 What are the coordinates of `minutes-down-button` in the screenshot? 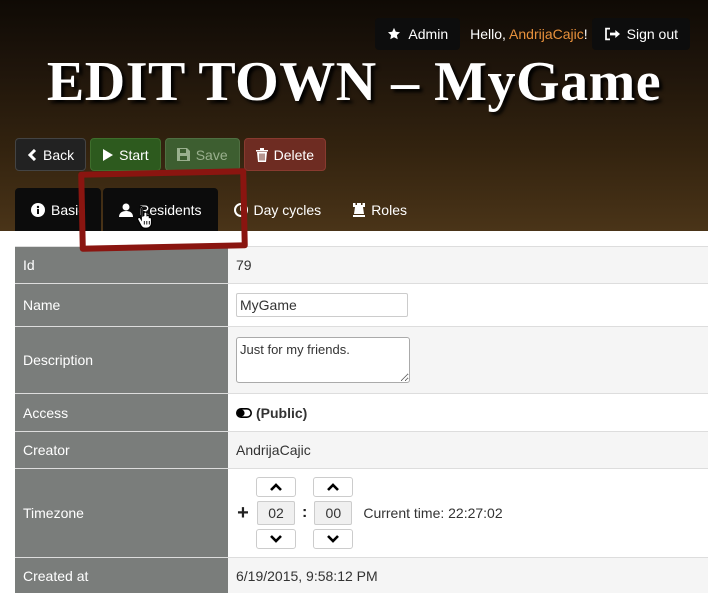 It's located at (333, 539).